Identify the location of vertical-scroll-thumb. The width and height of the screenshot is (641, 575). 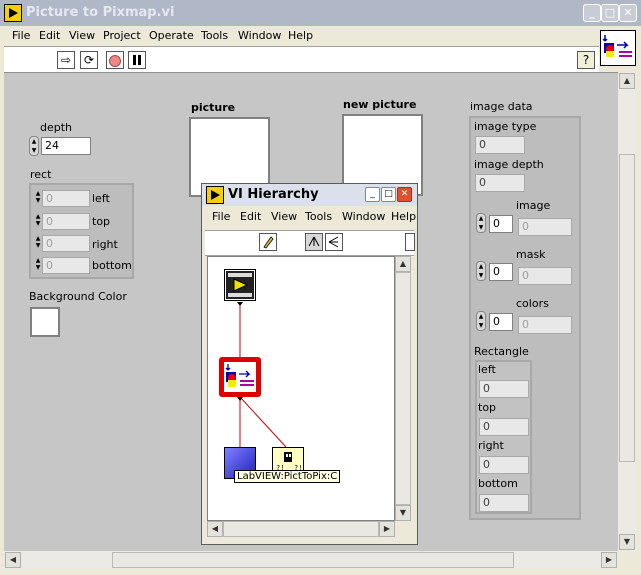
(627, 308).